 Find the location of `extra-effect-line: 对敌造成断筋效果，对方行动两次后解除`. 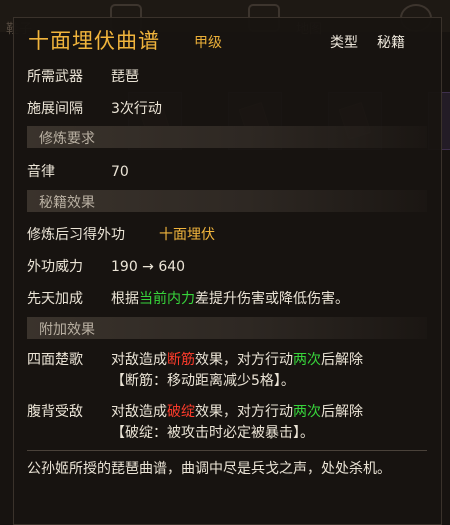

extra-effect-line: 对敌造成断筋效果，对方行动两次后解除 is located at coordinates (237, 360).